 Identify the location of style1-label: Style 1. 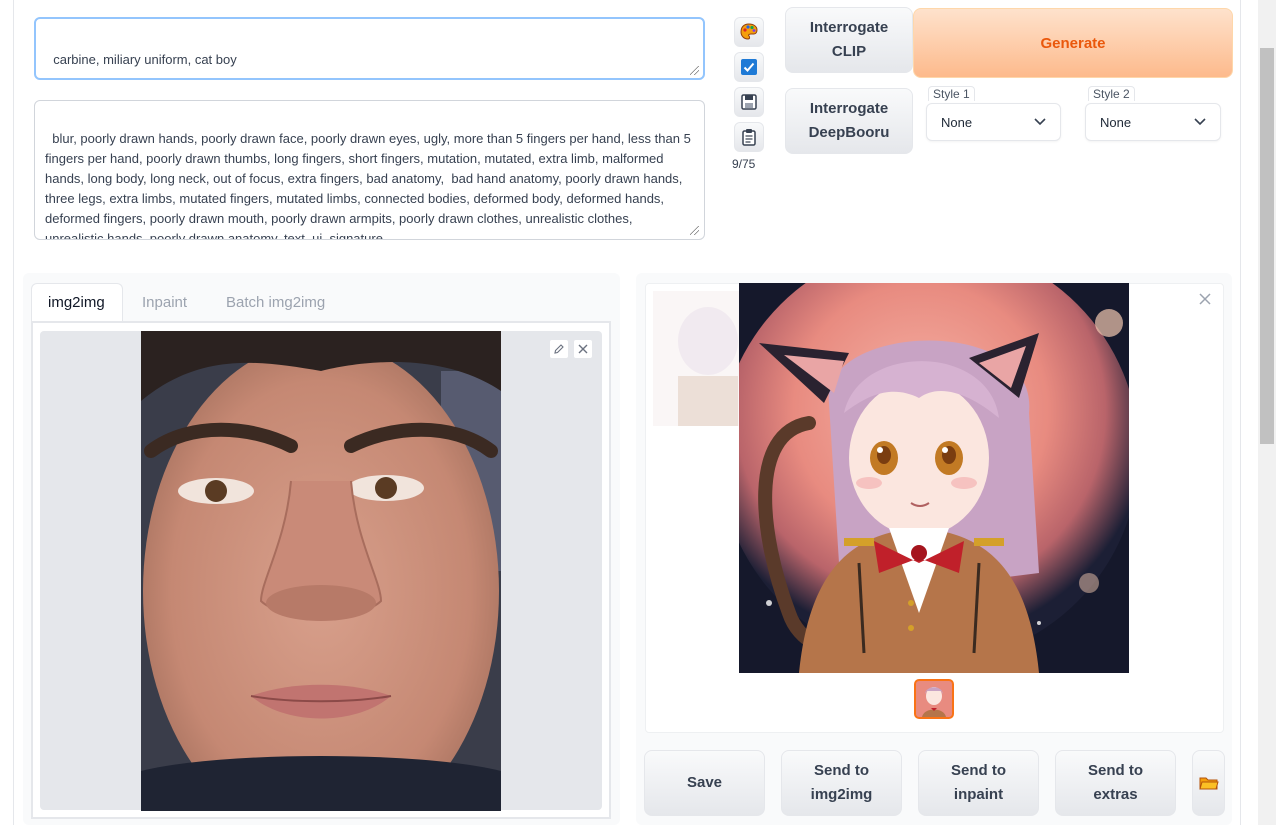
(951, 93).